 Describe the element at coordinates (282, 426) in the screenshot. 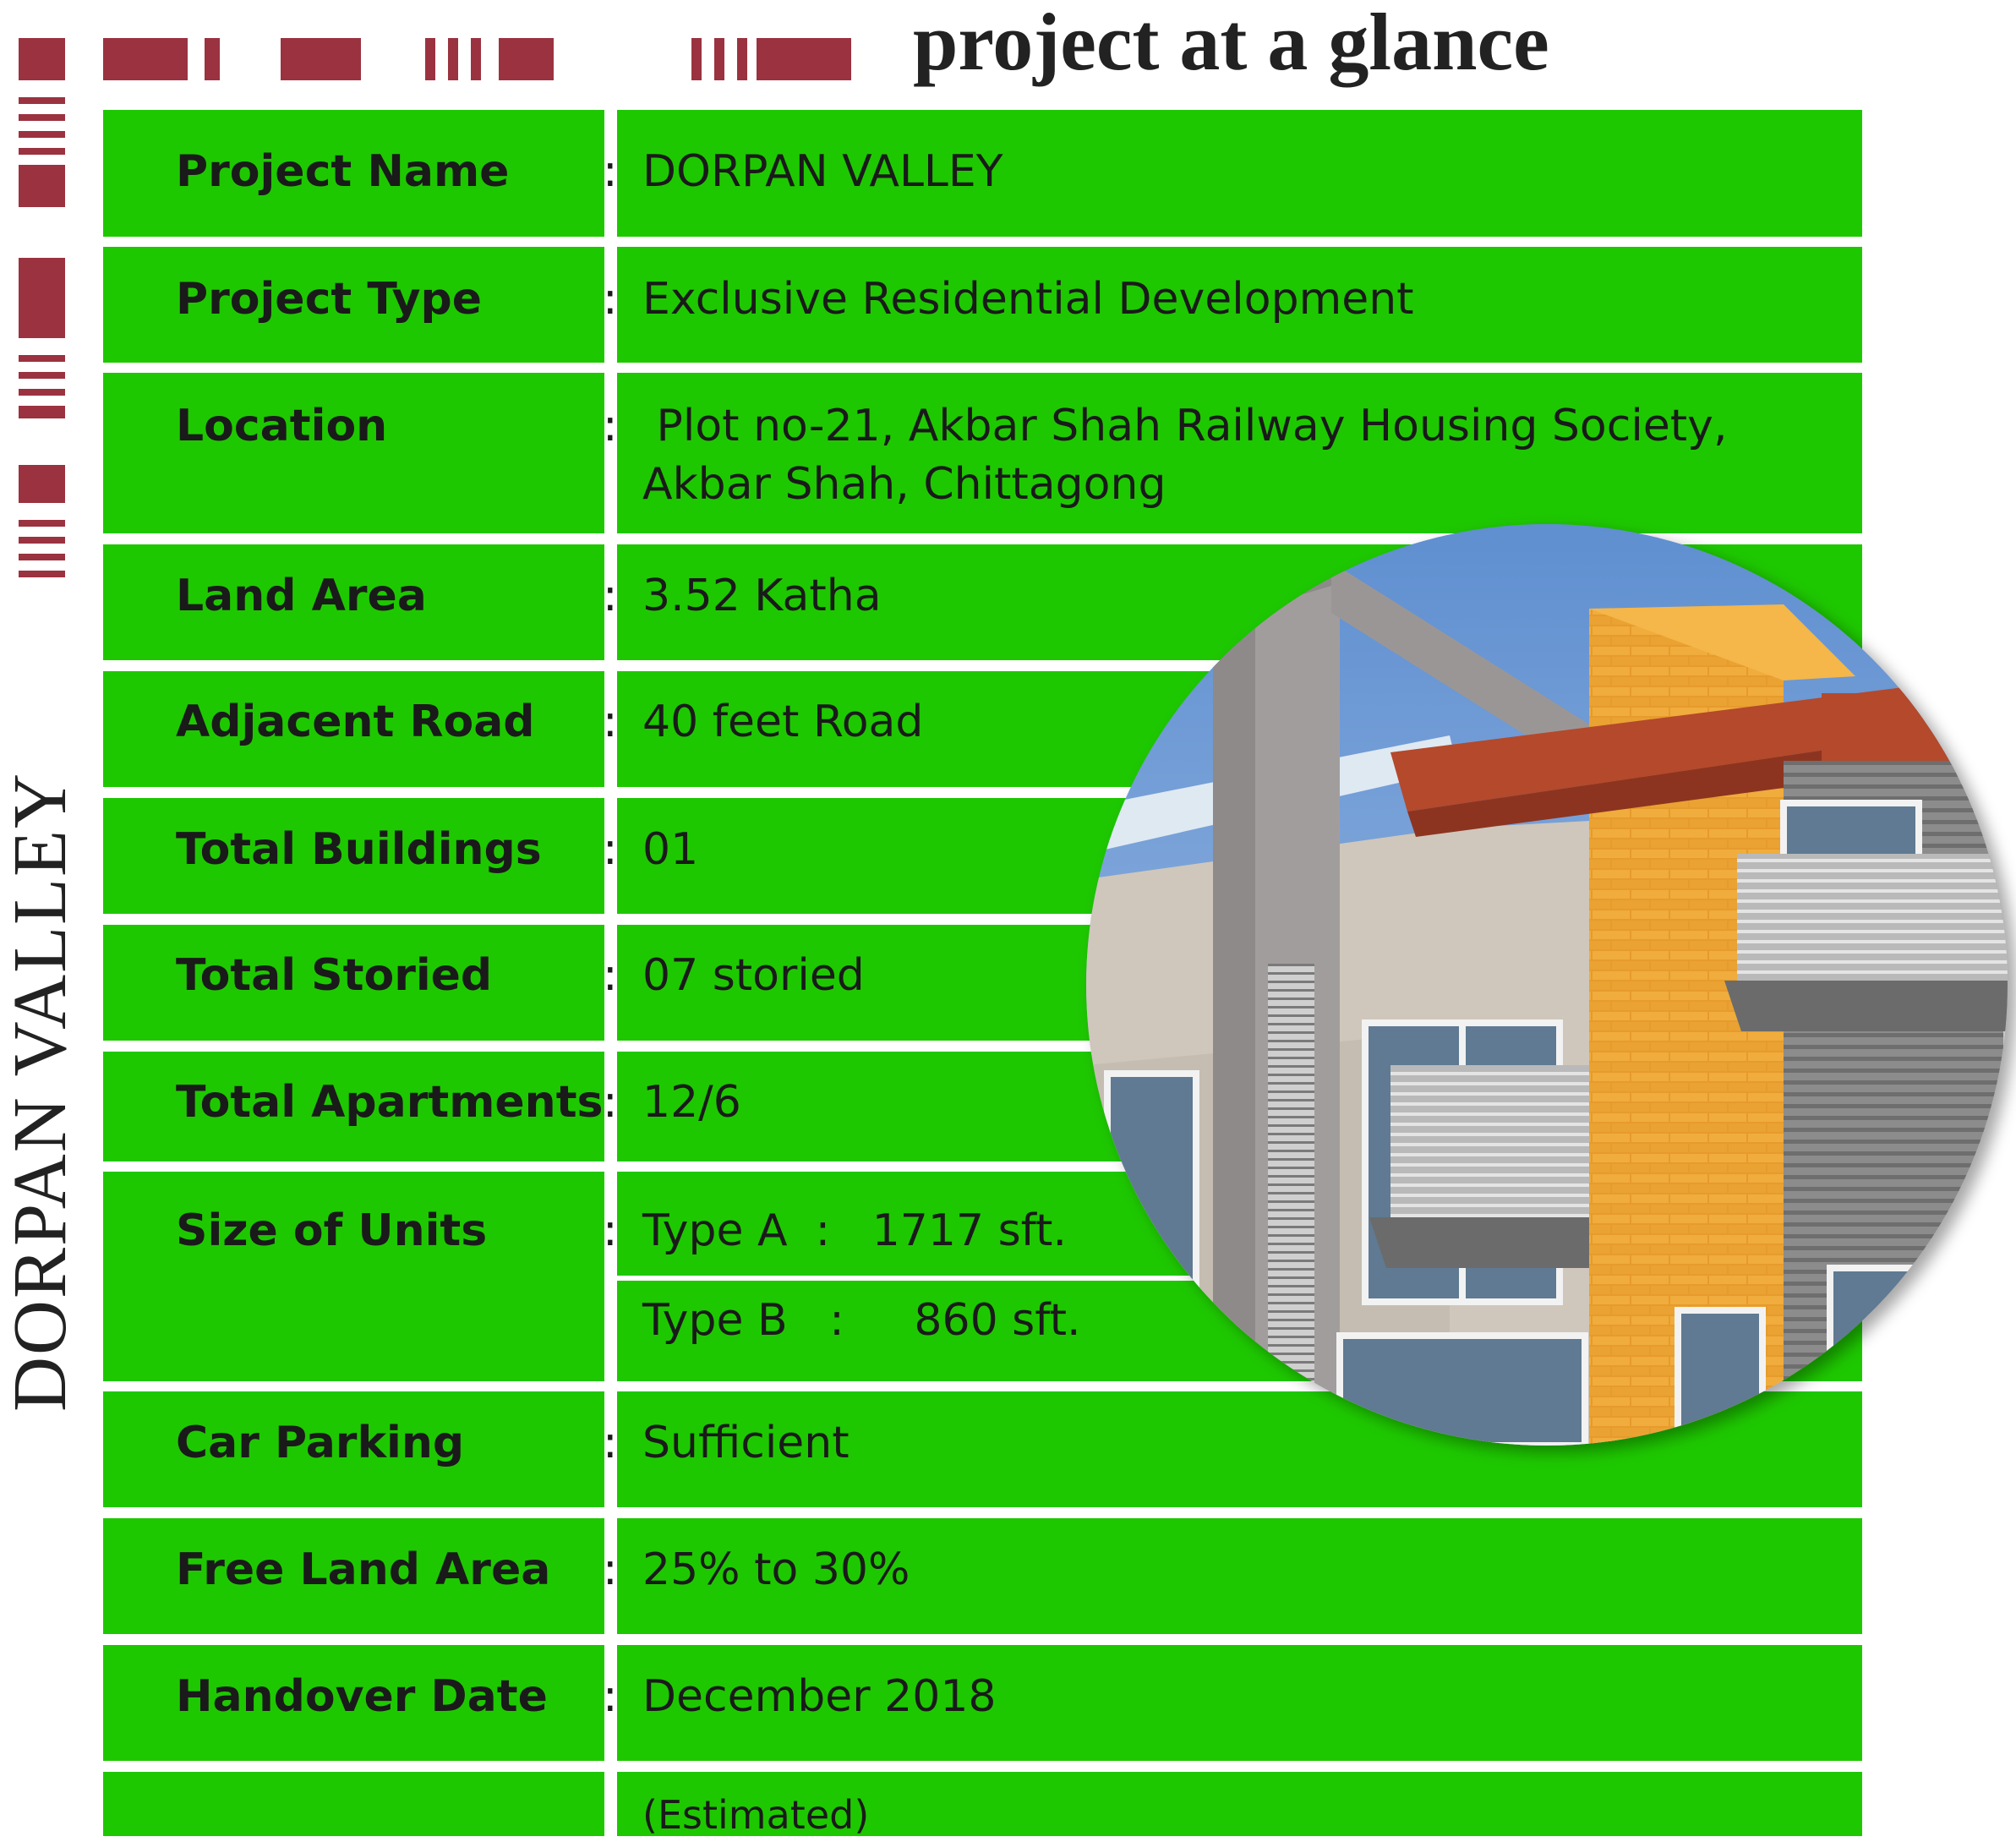

I see `label-location: Location` at that location.